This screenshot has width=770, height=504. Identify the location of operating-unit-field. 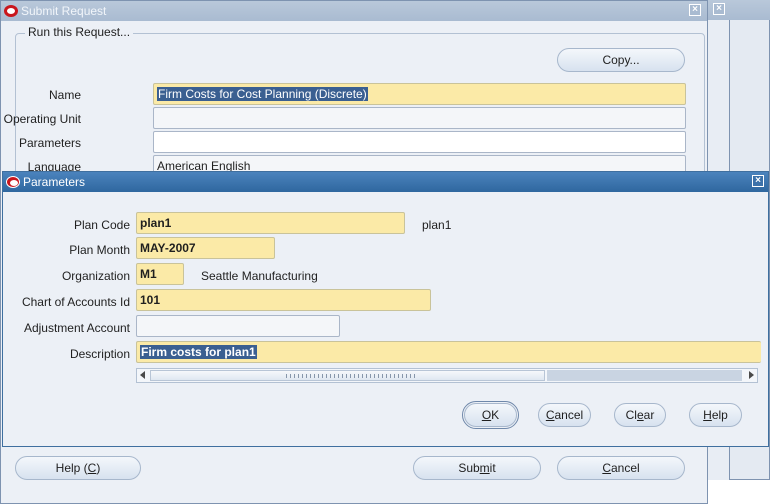
(419, 118).